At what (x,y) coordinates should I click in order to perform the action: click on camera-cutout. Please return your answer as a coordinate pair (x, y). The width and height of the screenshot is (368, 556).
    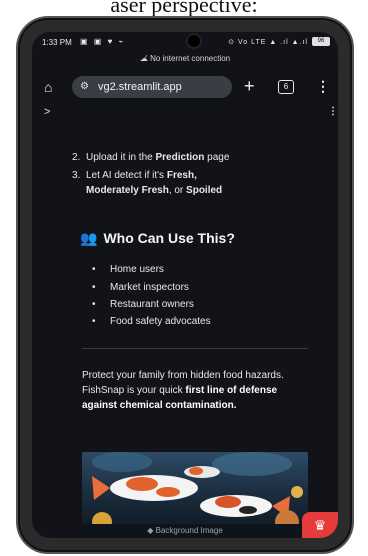
    Looking at the image, I should click on (194, 41).